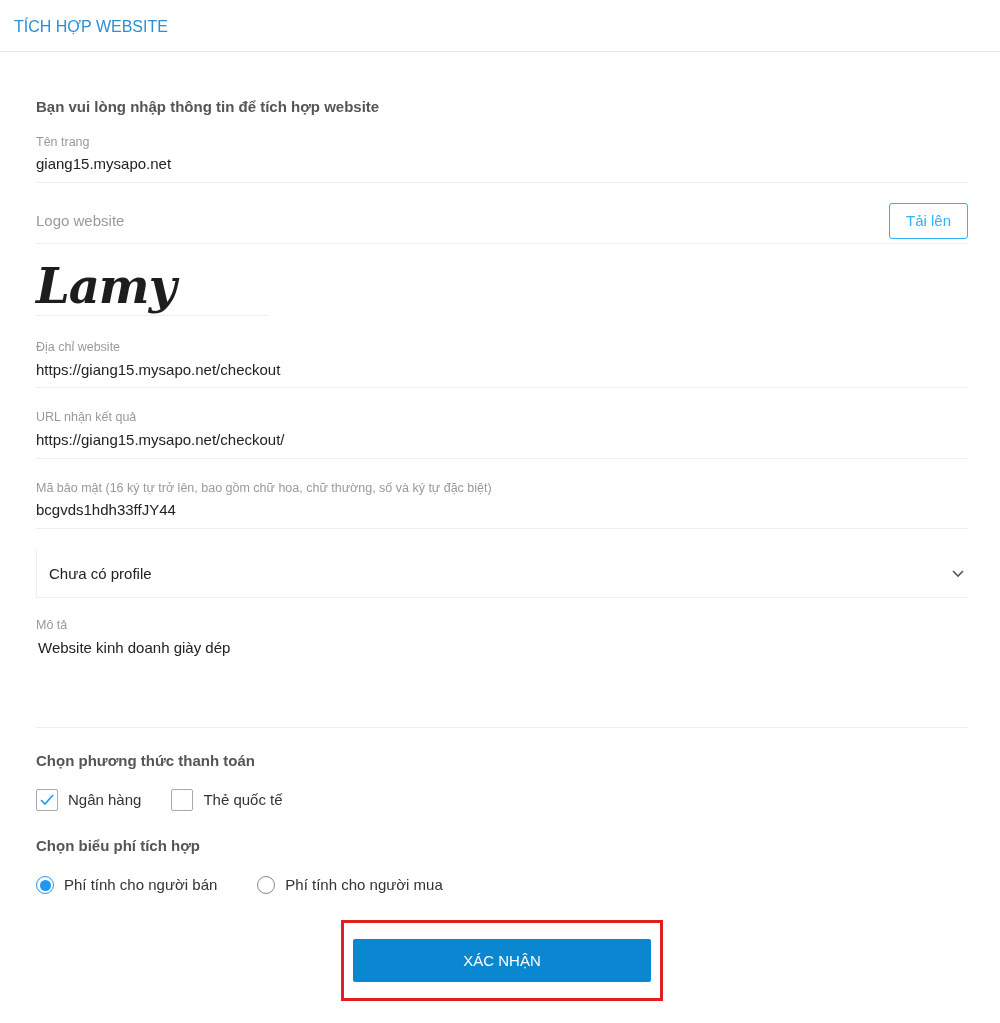 This screenshot has width=1000, height=1023. I want to click on chevron-down-icon, so click(958, 574).